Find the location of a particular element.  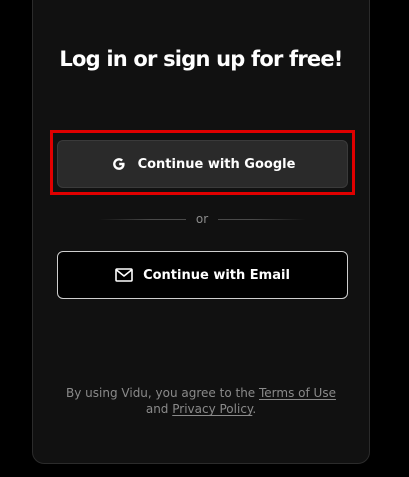

terms-of-use-link: Terms of Use is located at coordinates (297, 393).